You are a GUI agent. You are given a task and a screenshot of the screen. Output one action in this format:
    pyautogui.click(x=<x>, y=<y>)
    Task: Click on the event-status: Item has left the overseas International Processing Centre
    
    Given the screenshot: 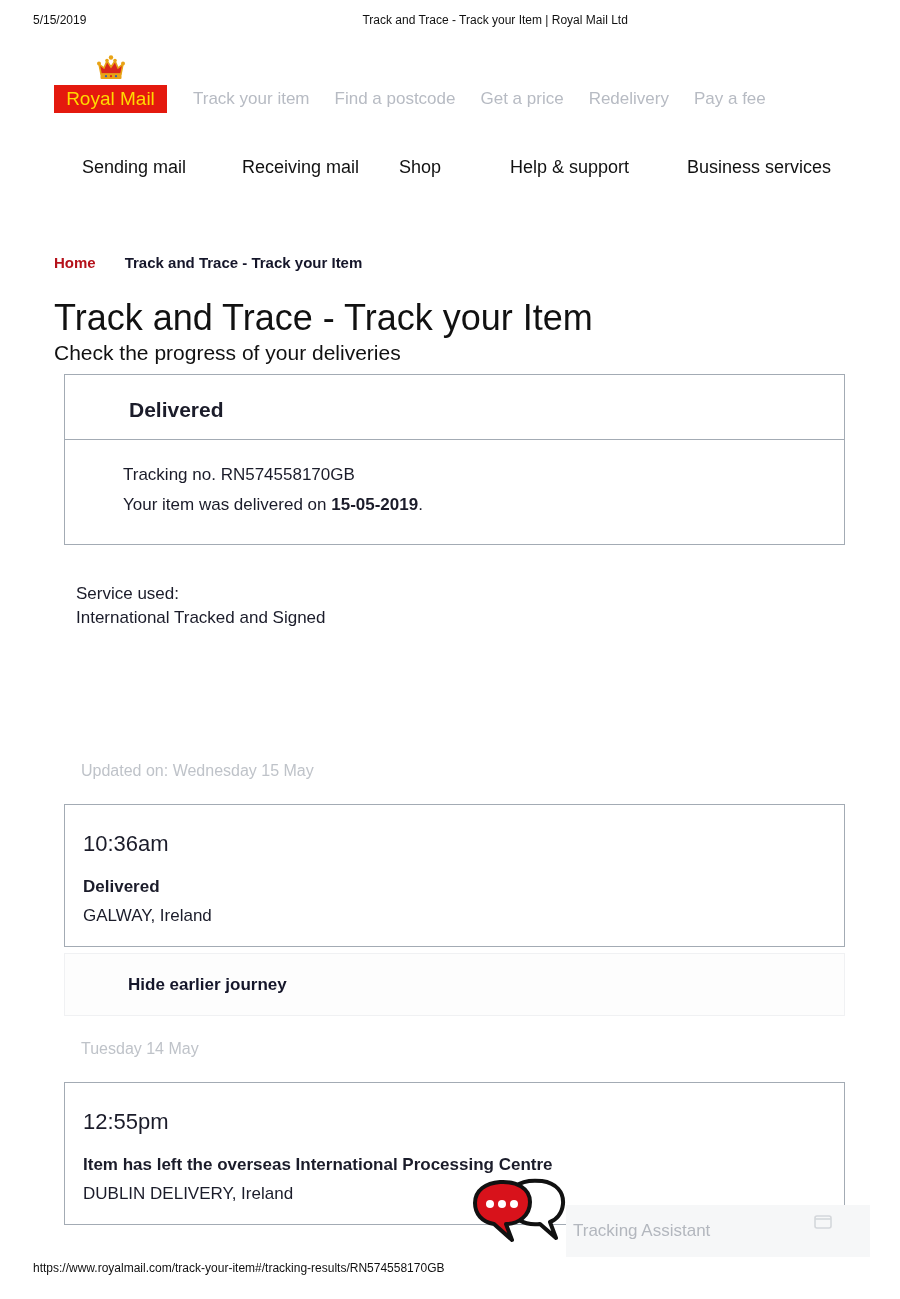 What is the action you would take?
    pyautogui.click(x=318, y=1165)
    